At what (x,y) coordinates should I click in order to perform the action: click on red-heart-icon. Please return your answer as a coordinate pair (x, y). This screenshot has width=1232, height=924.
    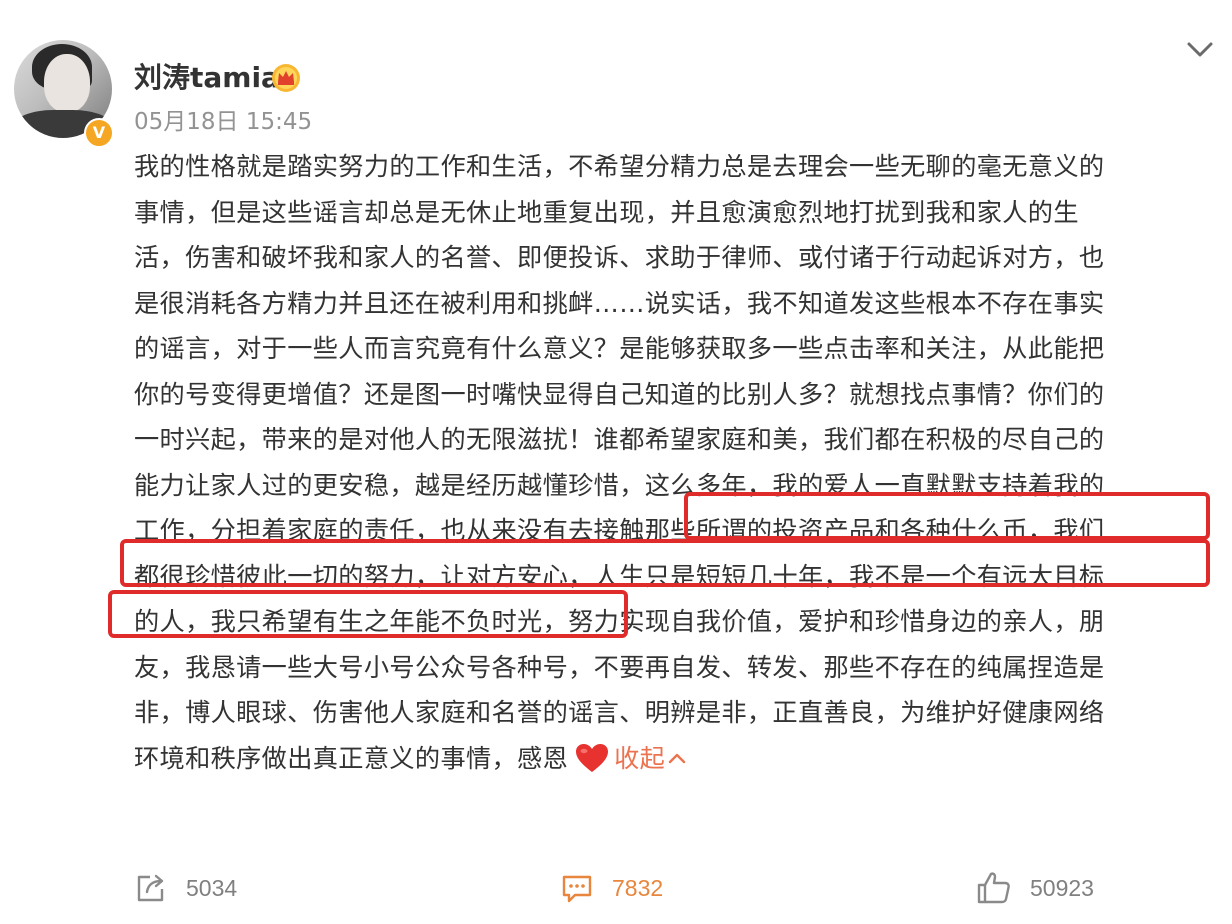
    Looking at the image, I should click on (592, 757).